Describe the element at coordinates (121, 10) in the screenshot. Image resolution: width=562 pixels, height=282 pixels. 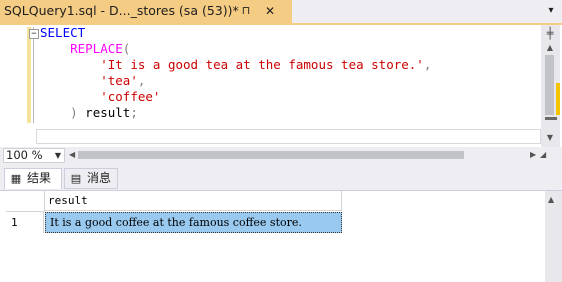
I see `document-tab-title: SQLQuery1.sql - D..._stores (sa (53))*` at that location.